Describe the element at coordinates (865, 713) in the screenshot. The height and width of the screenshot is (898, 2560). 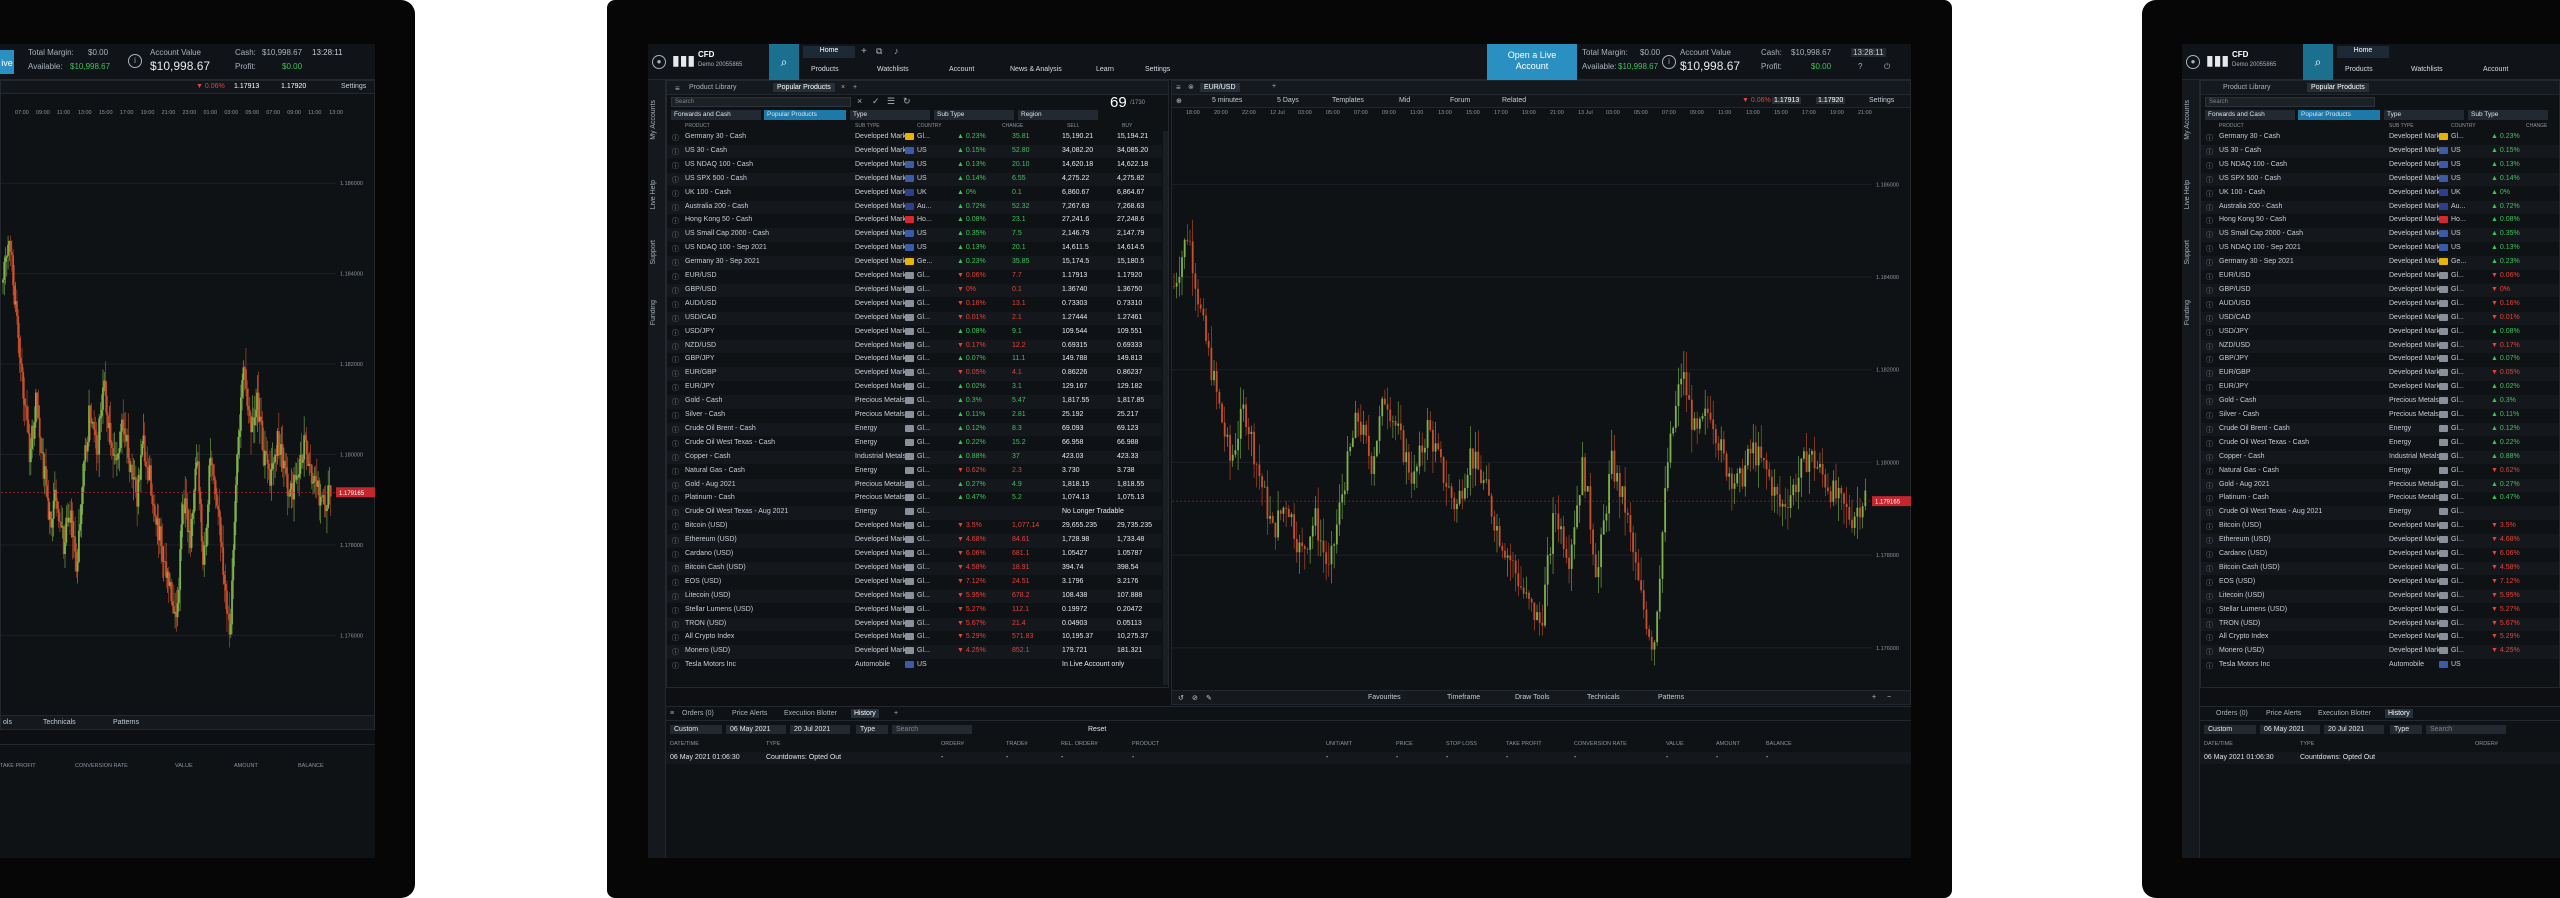
I see `tab-history: History` at that location.